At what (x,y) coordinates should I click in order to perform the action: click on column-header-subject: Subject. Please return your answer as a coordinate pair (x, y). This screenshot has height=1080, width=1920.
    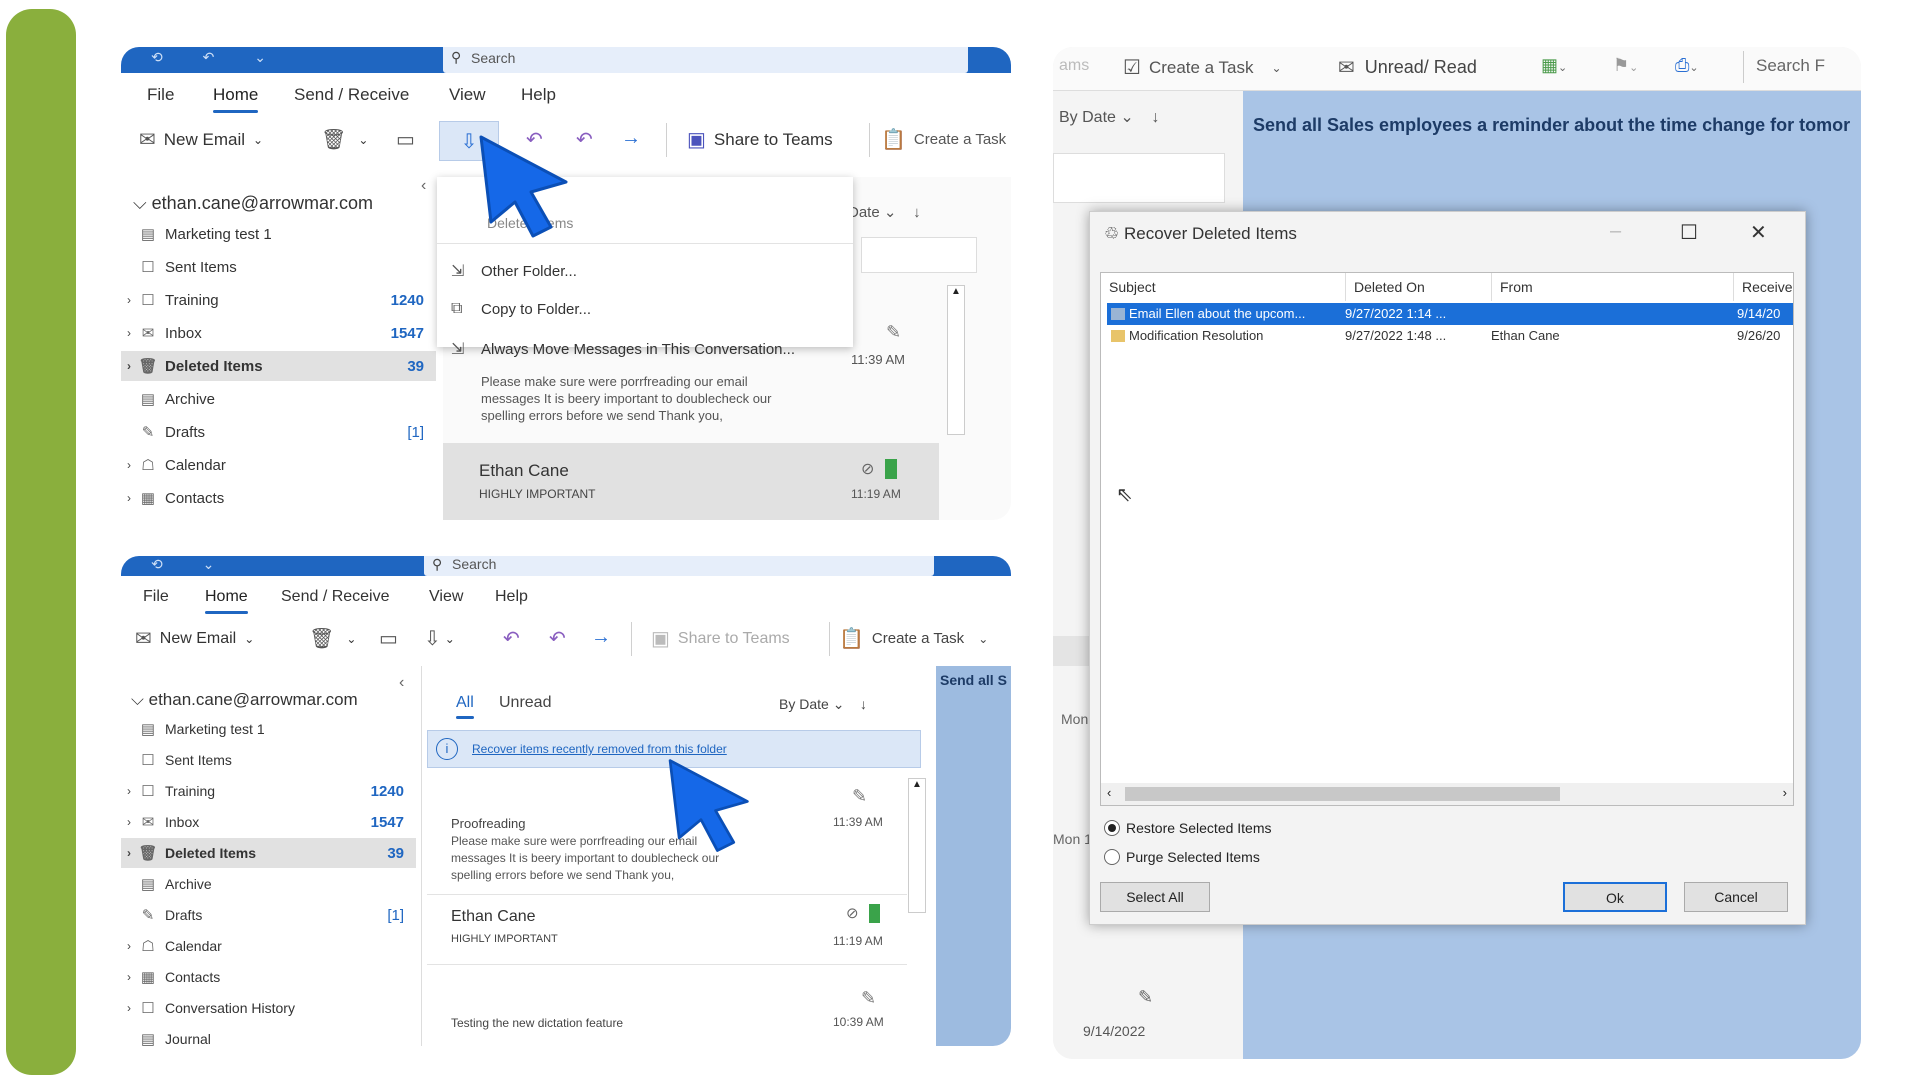
    Looking at the image, I should click on (1132, 287).